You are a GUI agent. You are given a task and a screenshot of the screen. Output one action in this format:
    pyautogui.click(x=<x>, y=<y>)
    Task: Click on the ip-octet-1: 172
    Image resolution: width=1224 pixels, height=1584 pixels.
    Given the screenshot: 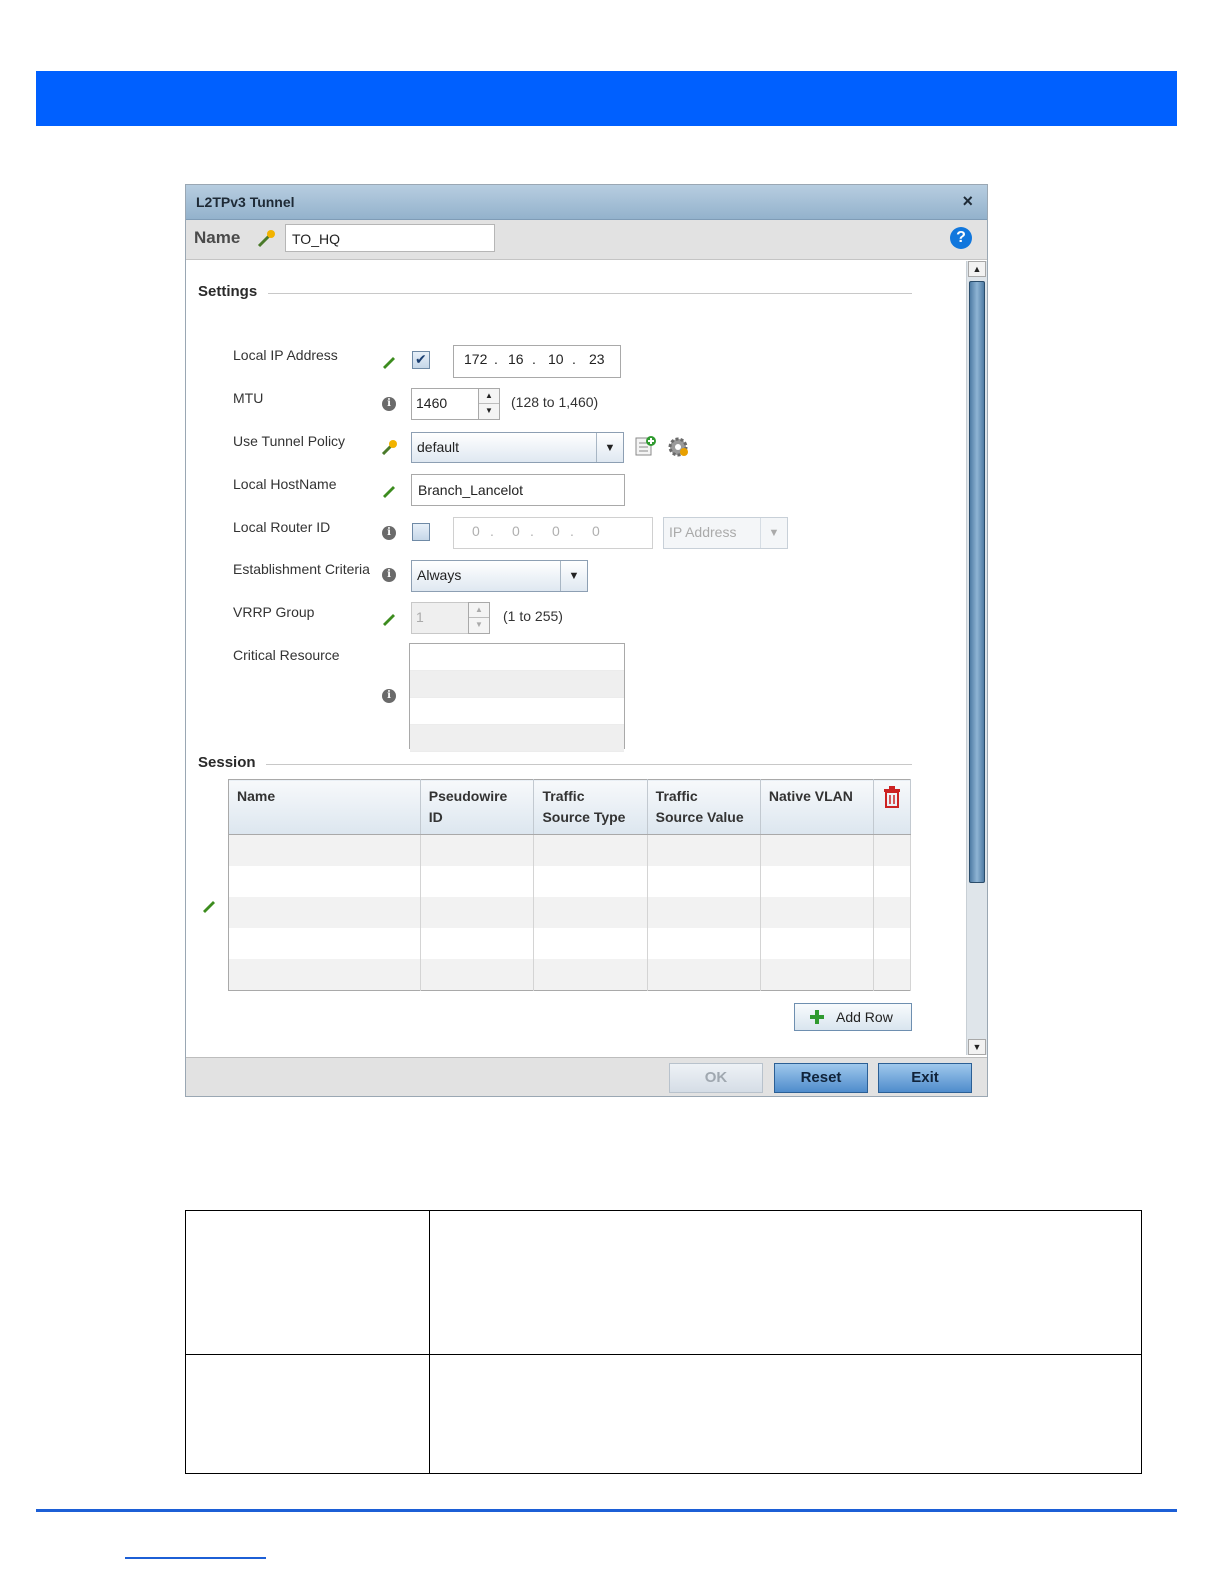 What is the action you would take?
    pyautogui.click(x=476, y=359)
    